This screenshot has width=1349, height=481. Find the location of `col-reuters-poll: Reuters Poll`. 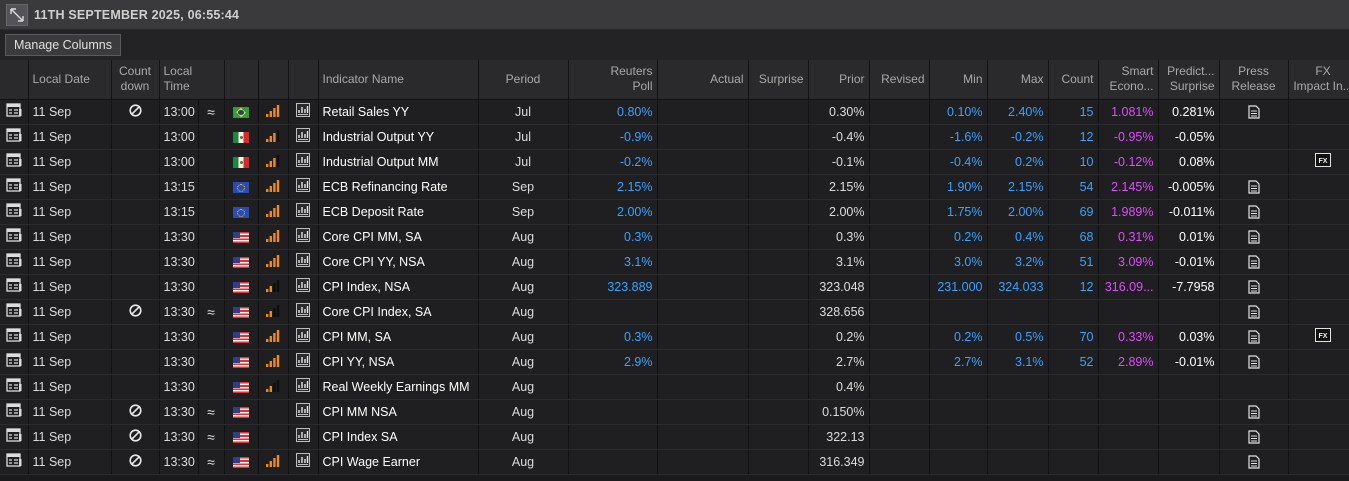

col-reuters-poll: Reuters Poll is located at coordinates (613, 80).